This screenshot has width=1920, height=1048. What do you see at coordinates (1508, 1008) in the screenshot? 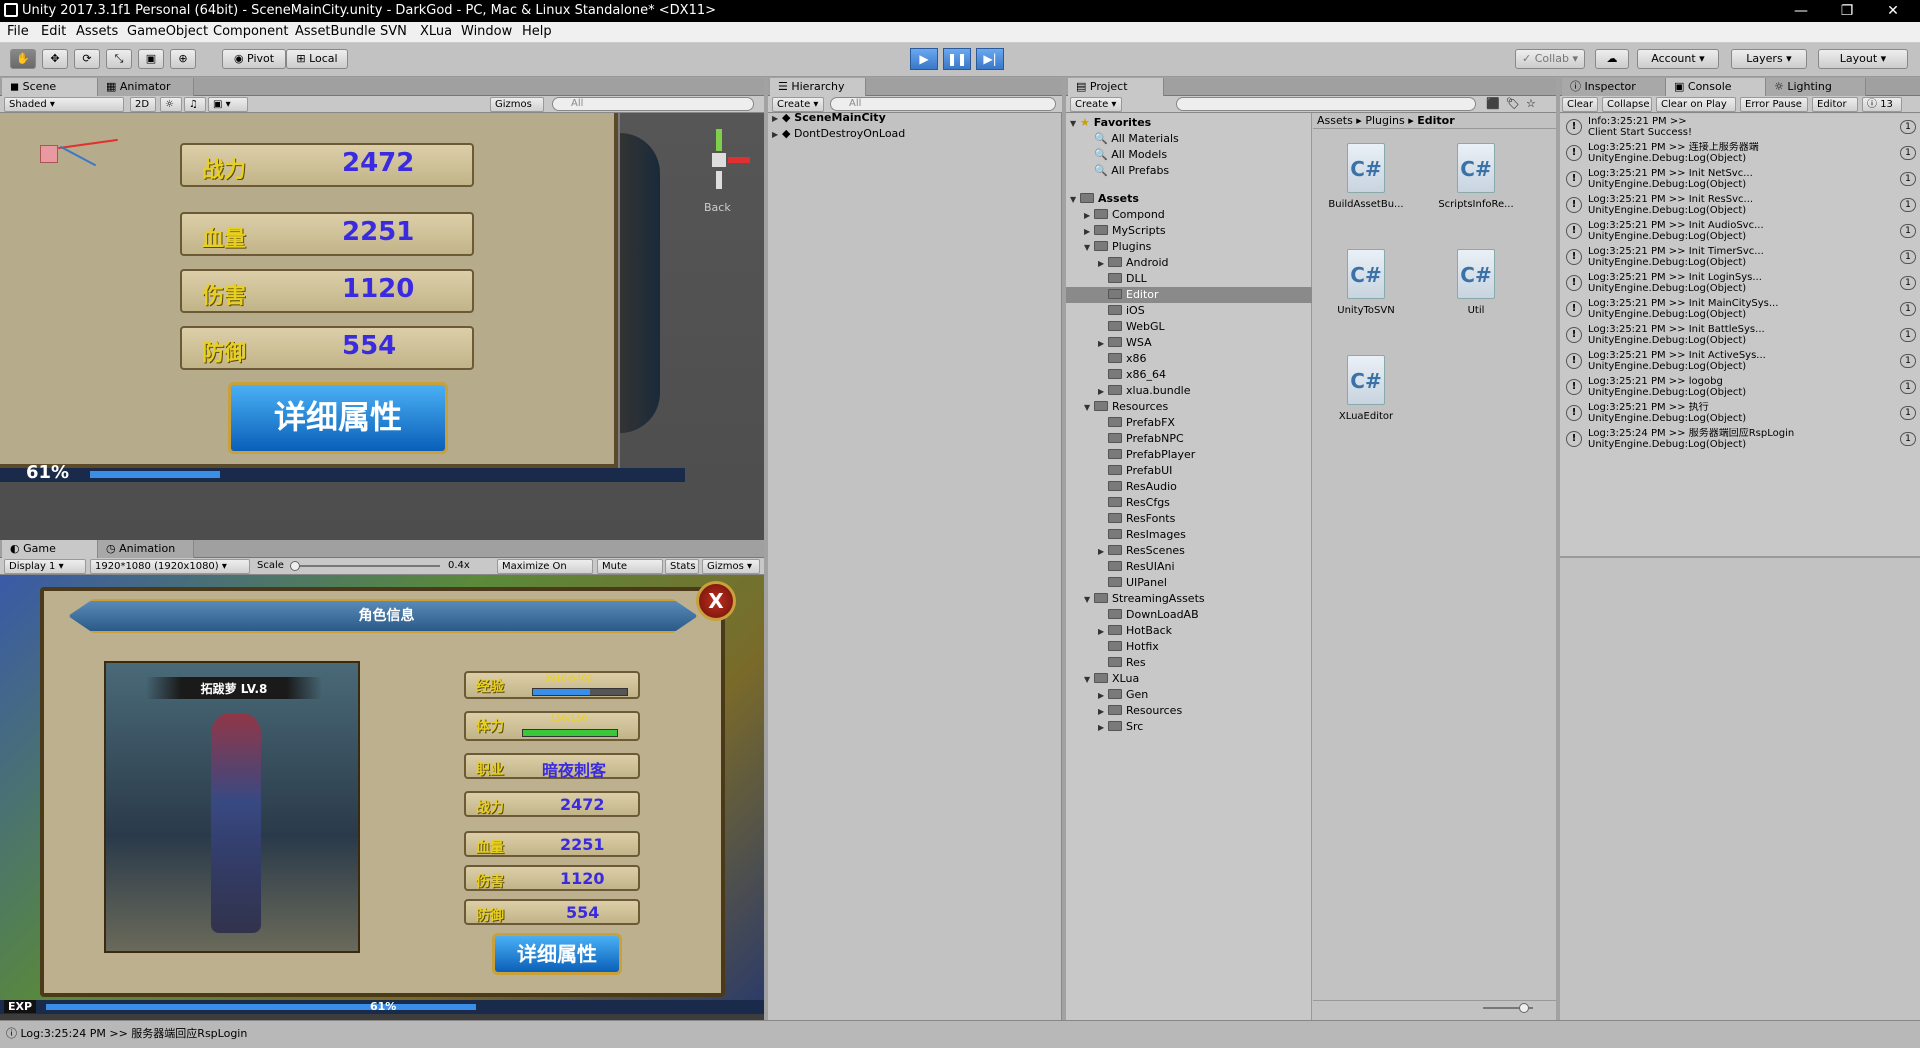
I see `icon-size-slider` at bounding box center [1508, 1008].